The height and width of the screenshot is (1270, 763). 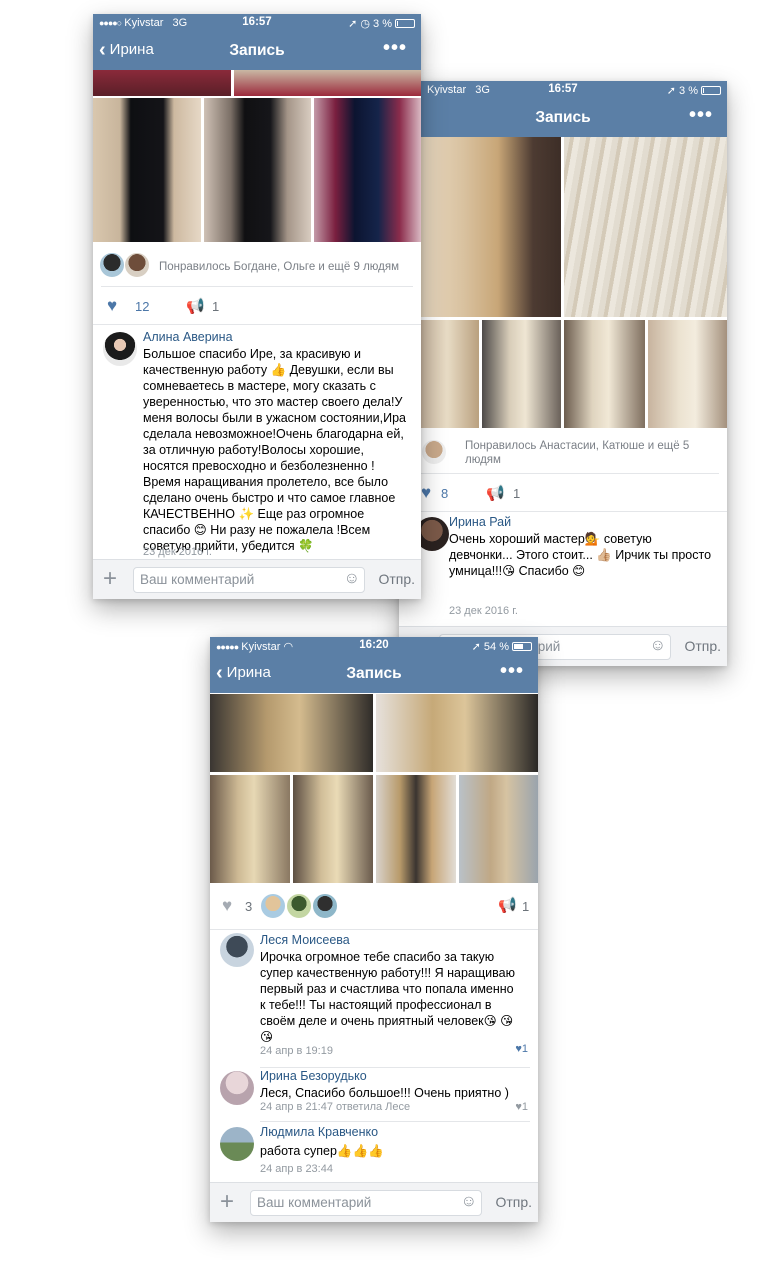 What do you see at coordinates (279, 267) in the screenshot?
I see `likers-text: Понравилось Богдане, Ольге и ещё 9 людям` at bounding box center [279, 267].